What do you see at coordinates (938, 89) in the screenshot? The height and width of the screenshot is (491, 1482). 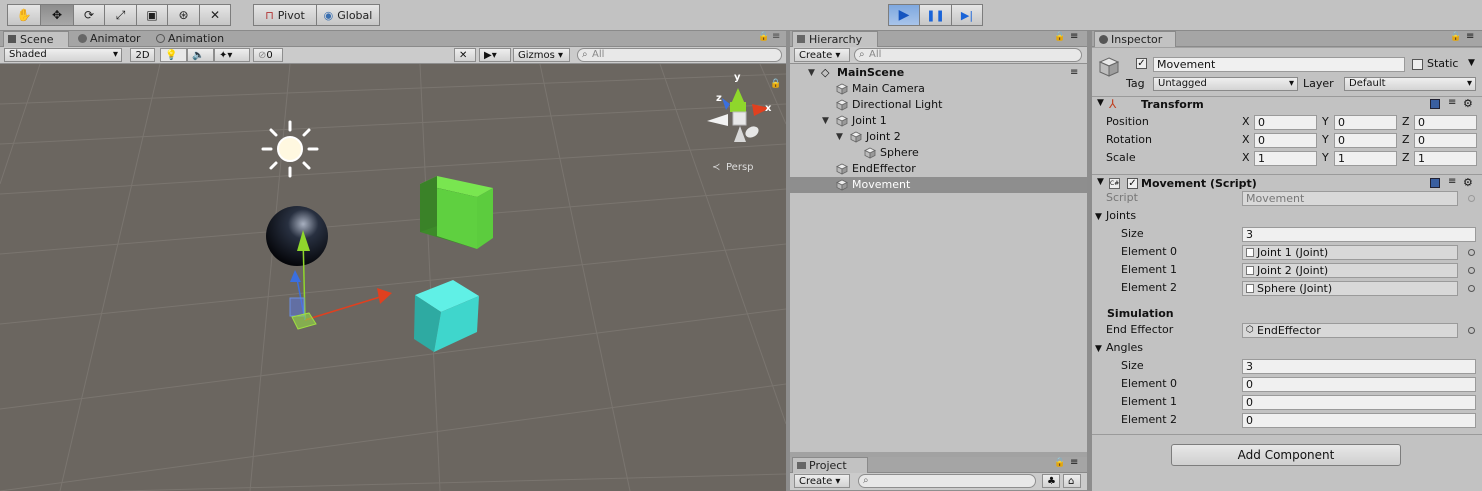 I see `hierarchy-item: Main Camera` at bounding box center [938, 89].